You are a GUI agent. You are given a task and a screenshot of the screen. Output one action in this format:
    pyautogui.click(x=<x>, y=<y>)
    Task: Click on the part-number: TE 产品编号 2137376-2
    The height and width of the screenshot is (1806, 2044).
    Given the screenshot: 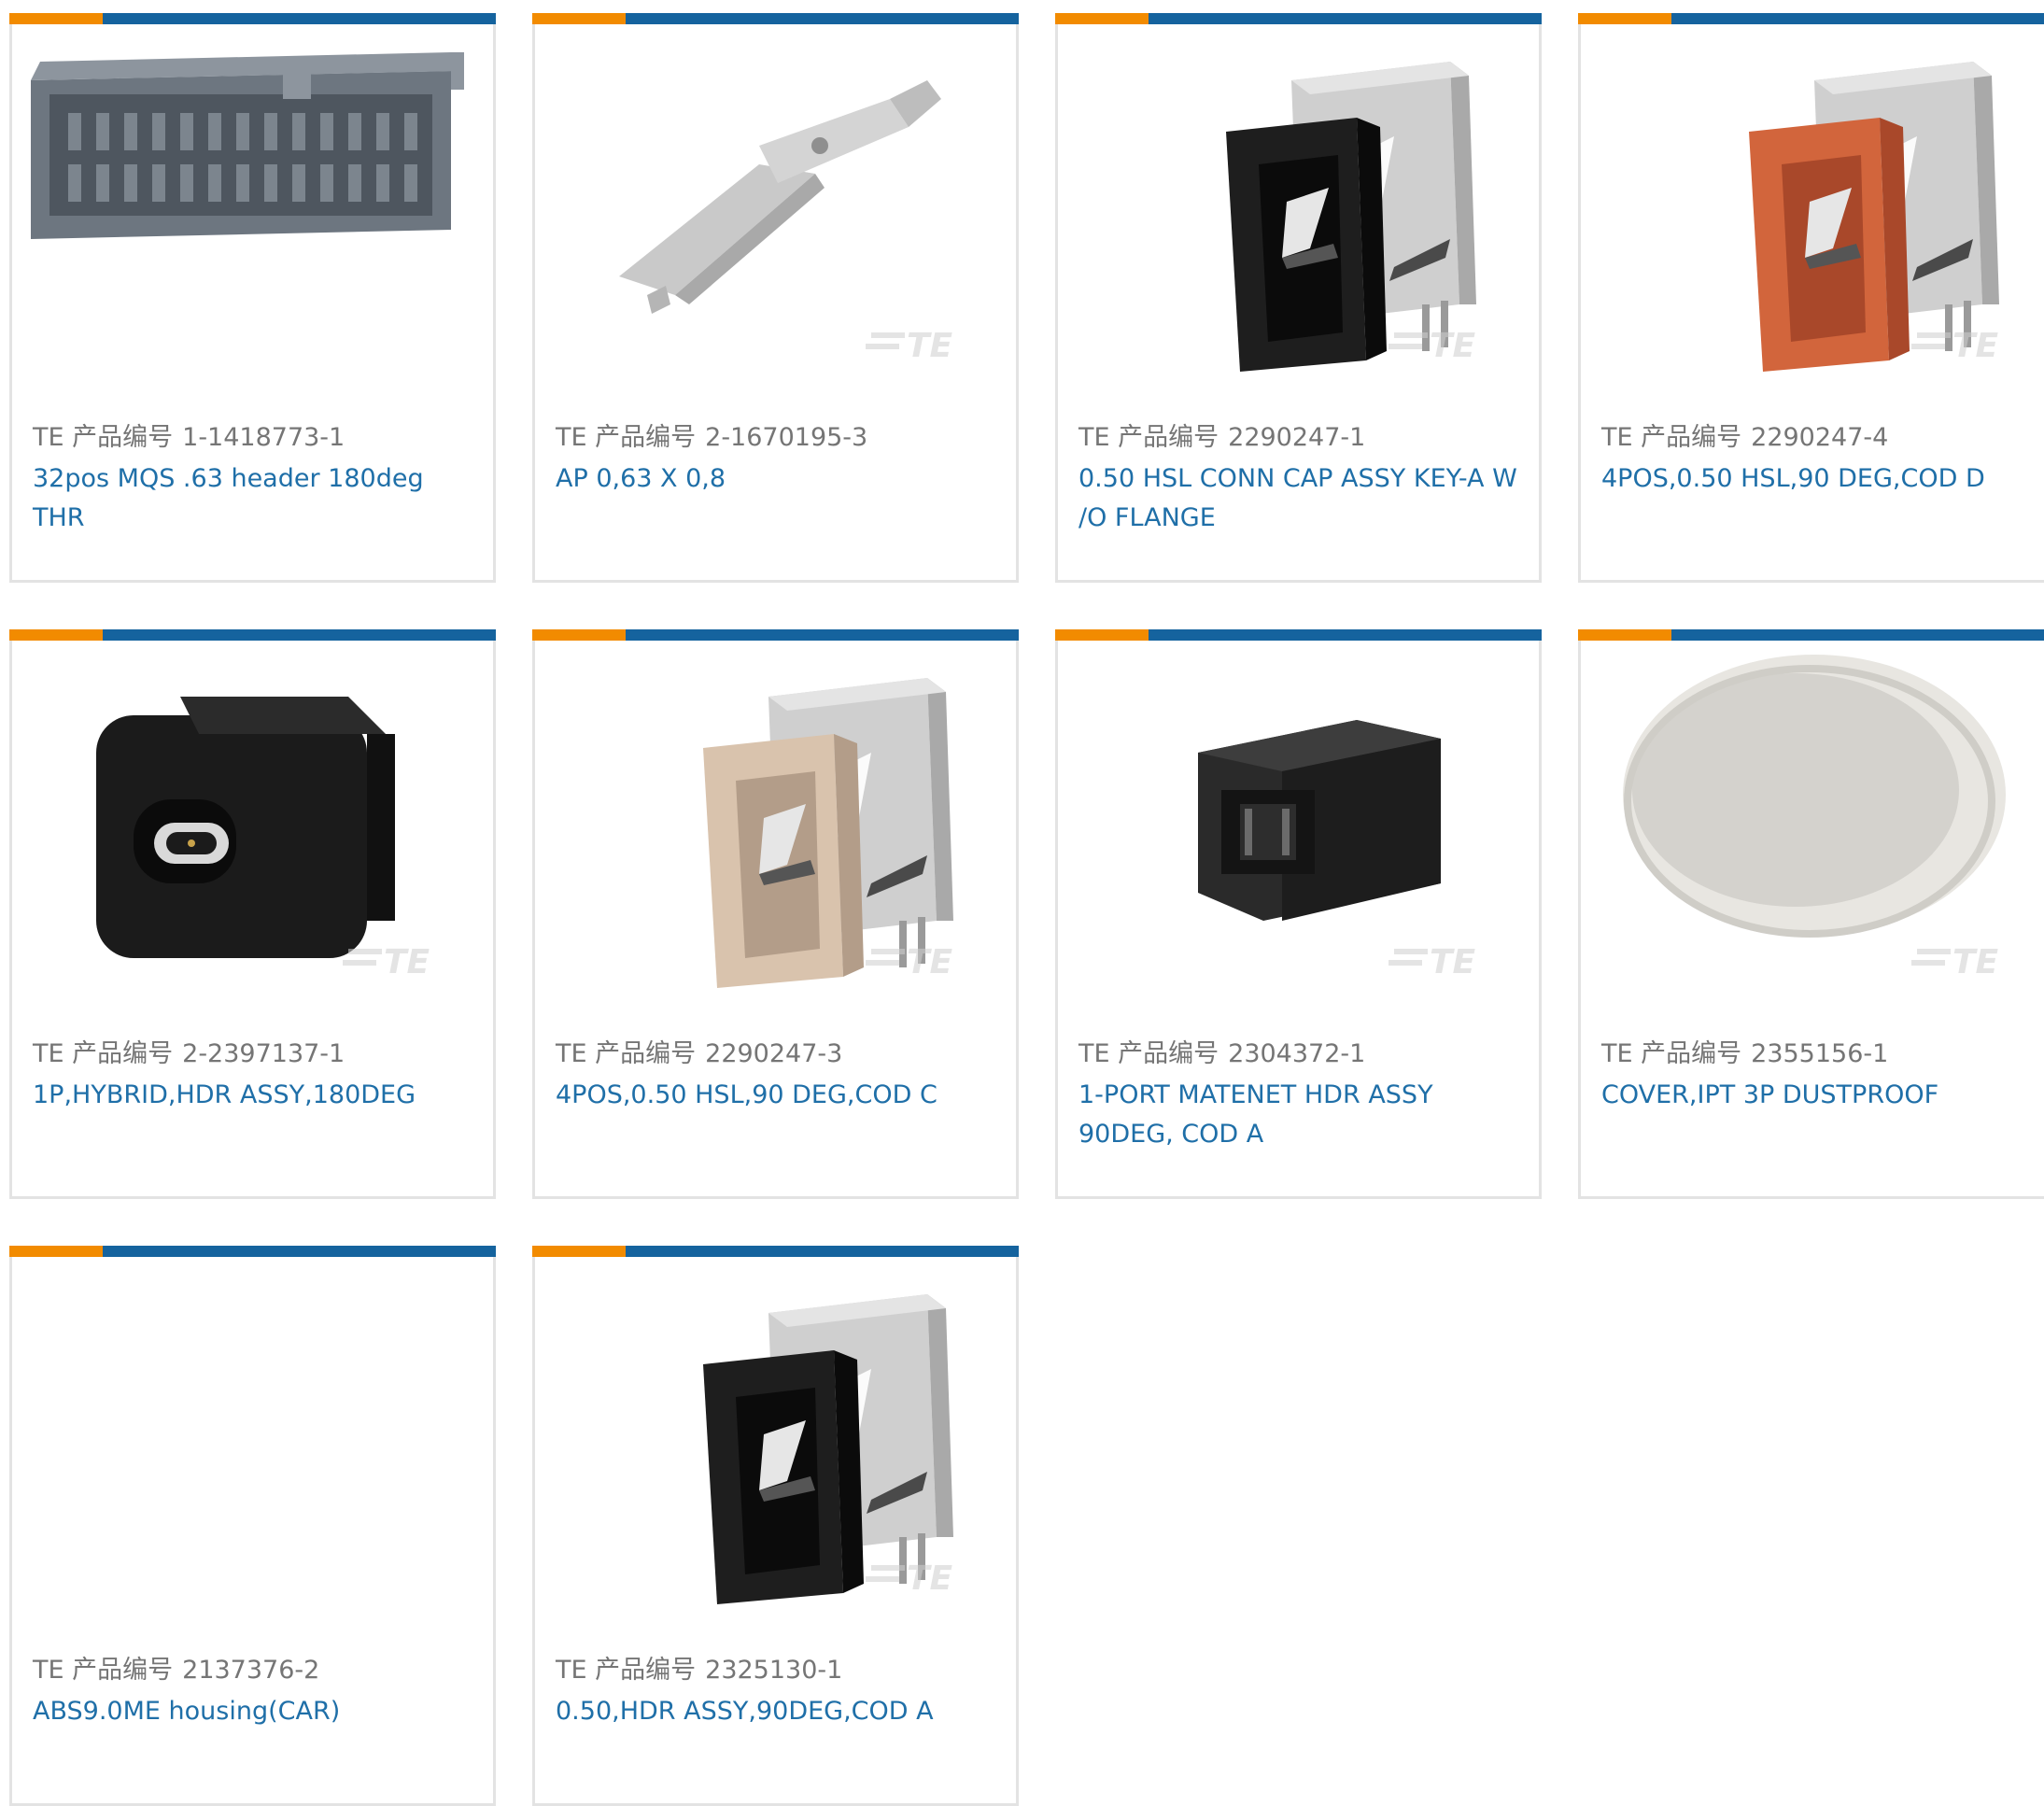 What is the action you would take?
    pyautogui.click(x=176, y=1668)
    